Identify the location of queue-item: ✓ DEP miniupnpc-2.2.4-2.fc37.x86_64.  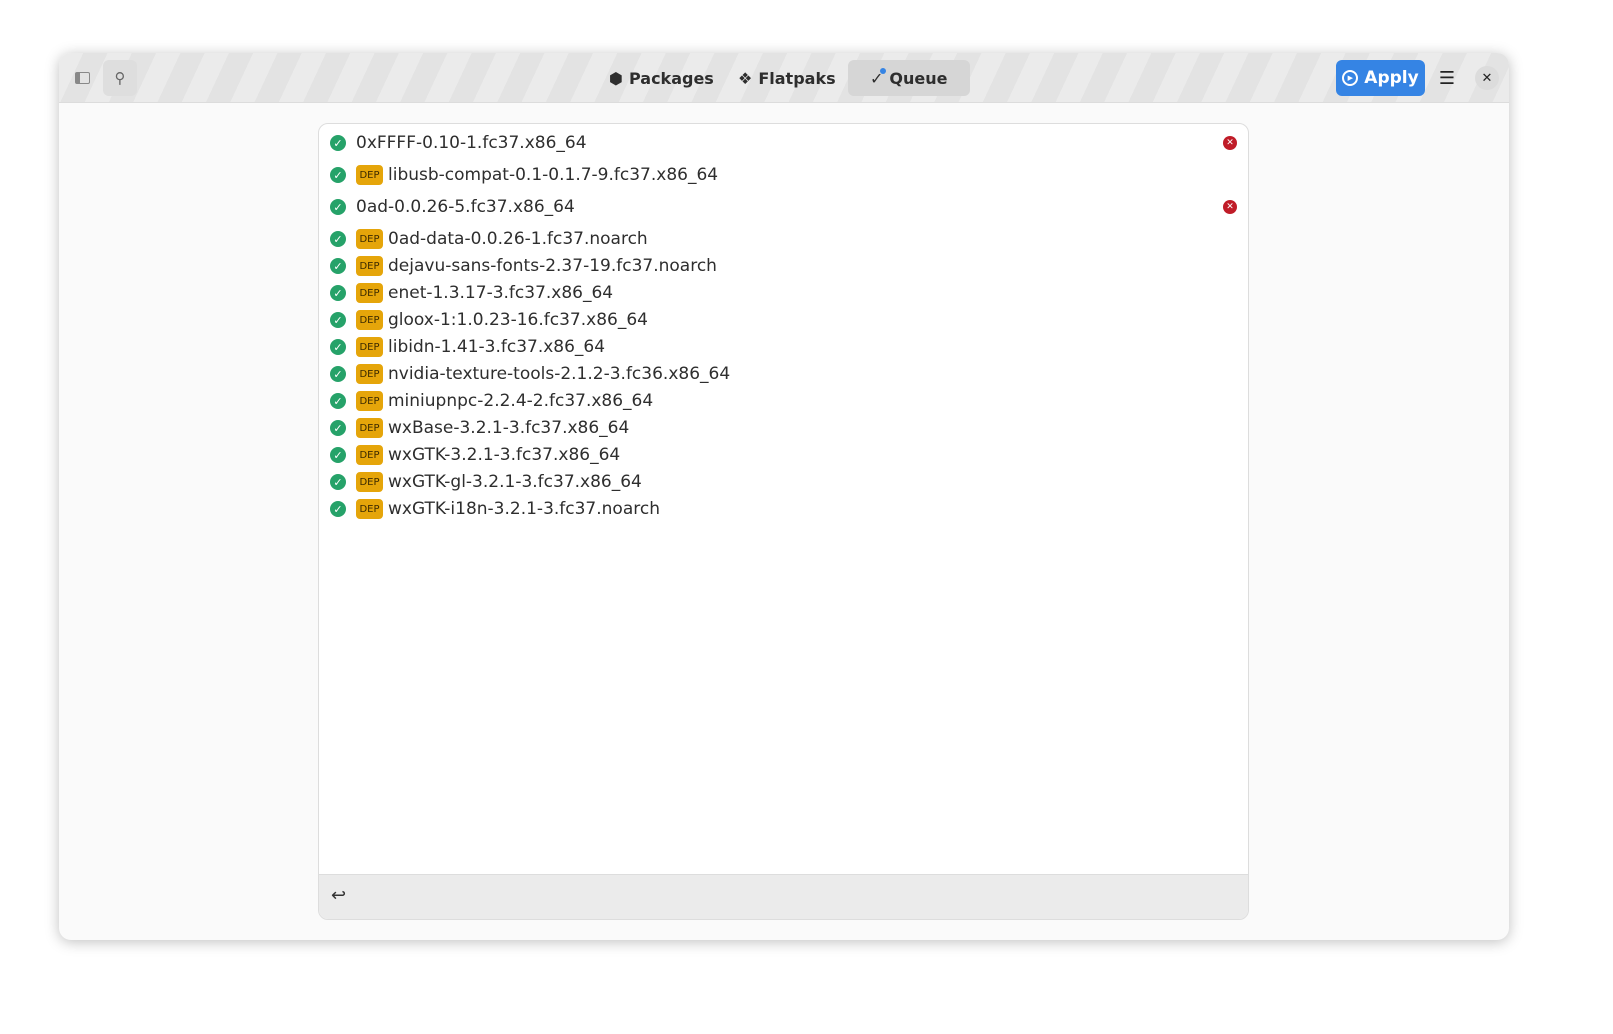
(783, 401).